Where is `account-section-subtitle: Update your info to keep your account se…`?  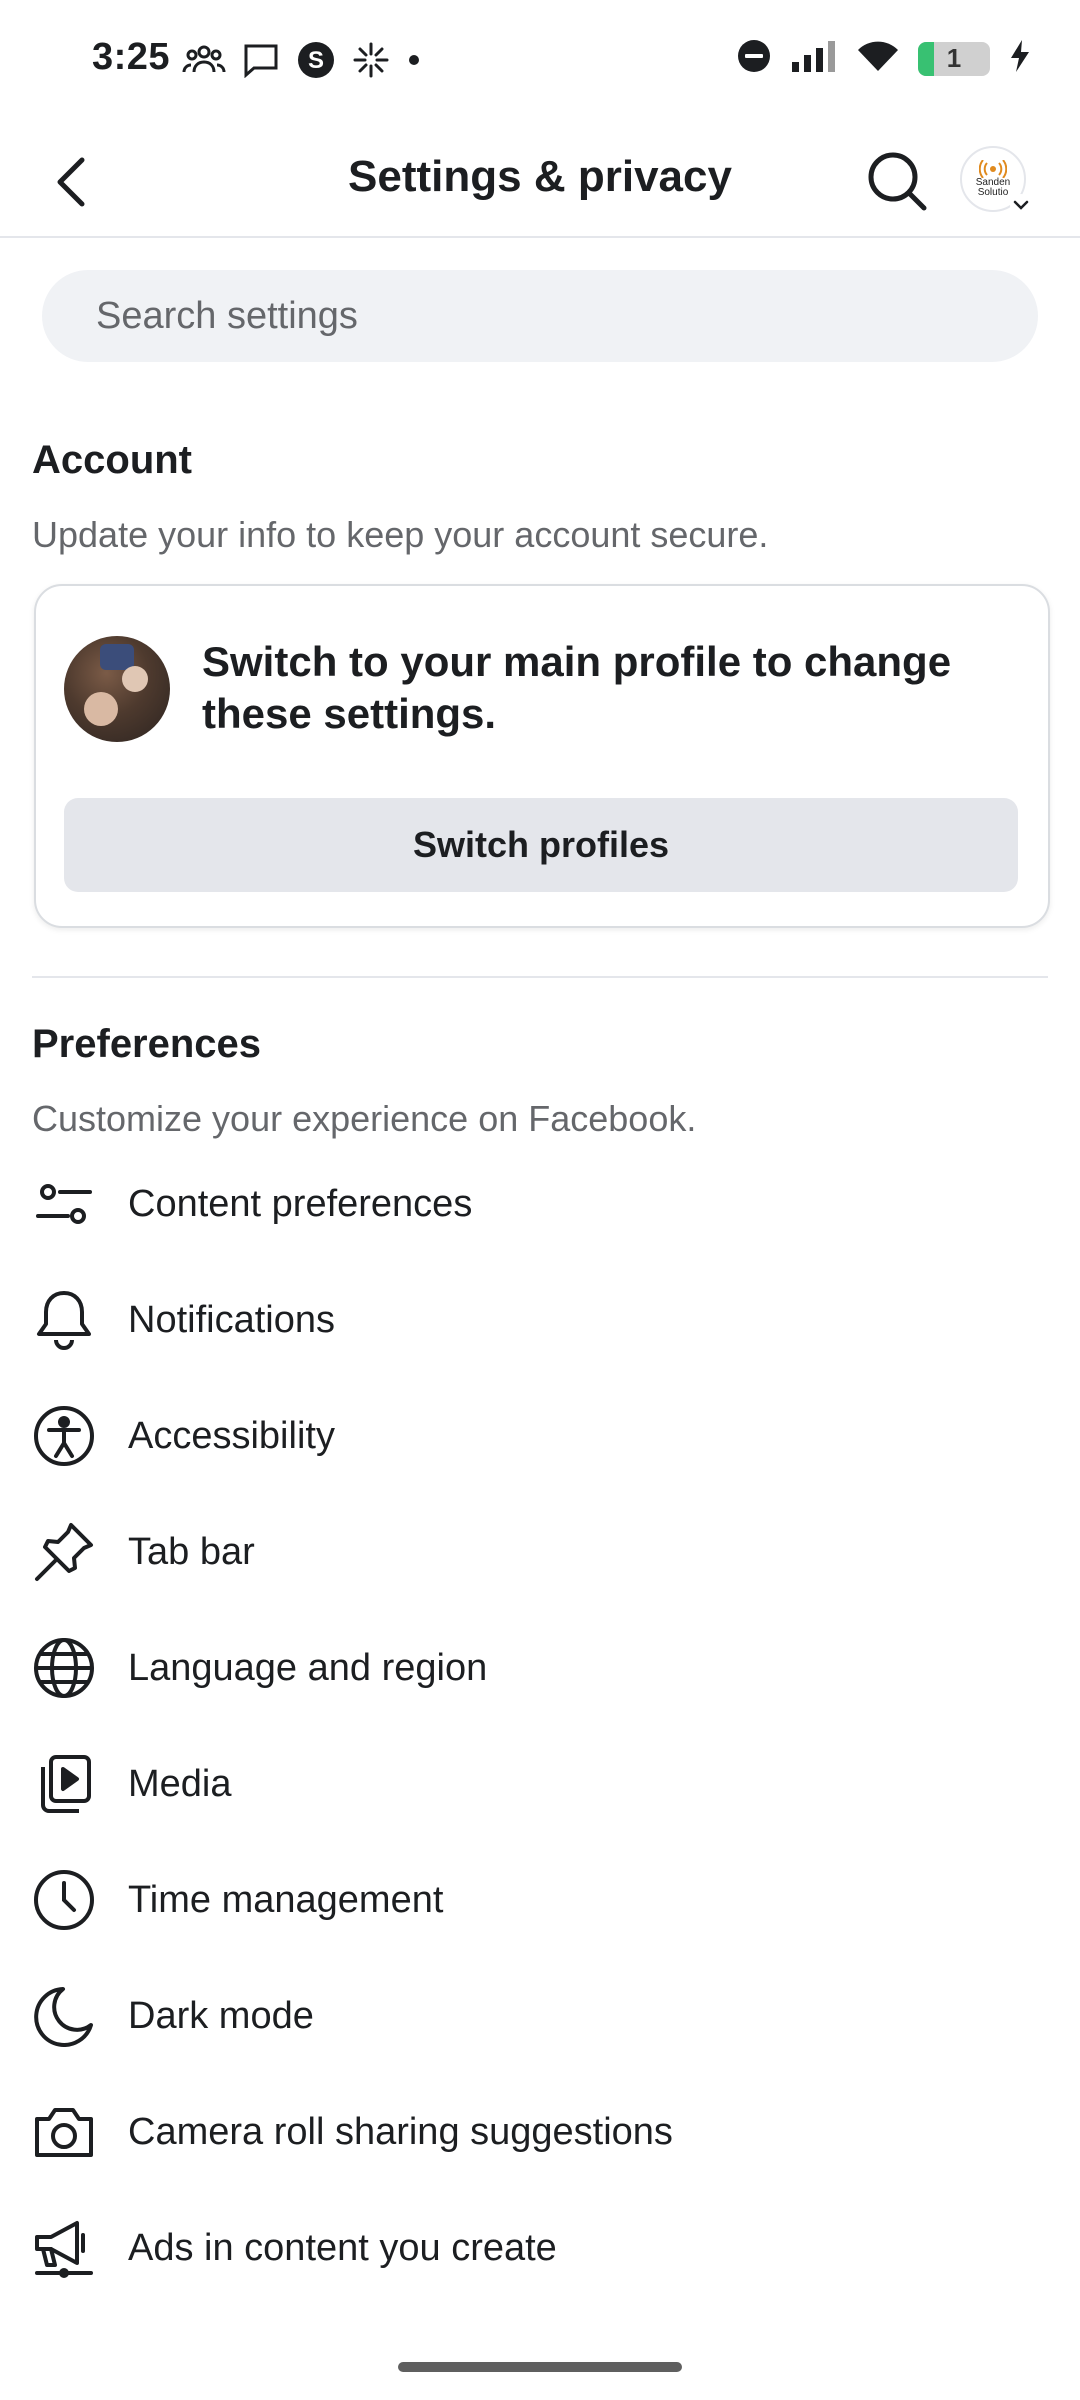
account-section-subtitle: Update your info to keep your account se… is located at coordinates (400, 534).